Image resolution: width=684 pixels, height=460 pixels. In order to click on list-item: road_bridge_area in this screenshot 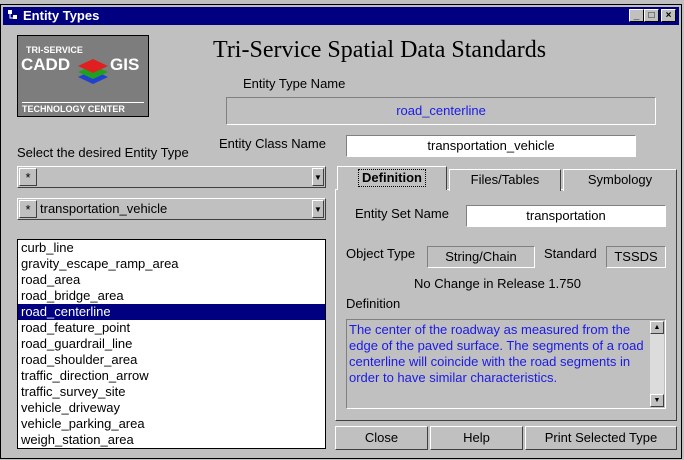, I will do `click(171, 296)`.